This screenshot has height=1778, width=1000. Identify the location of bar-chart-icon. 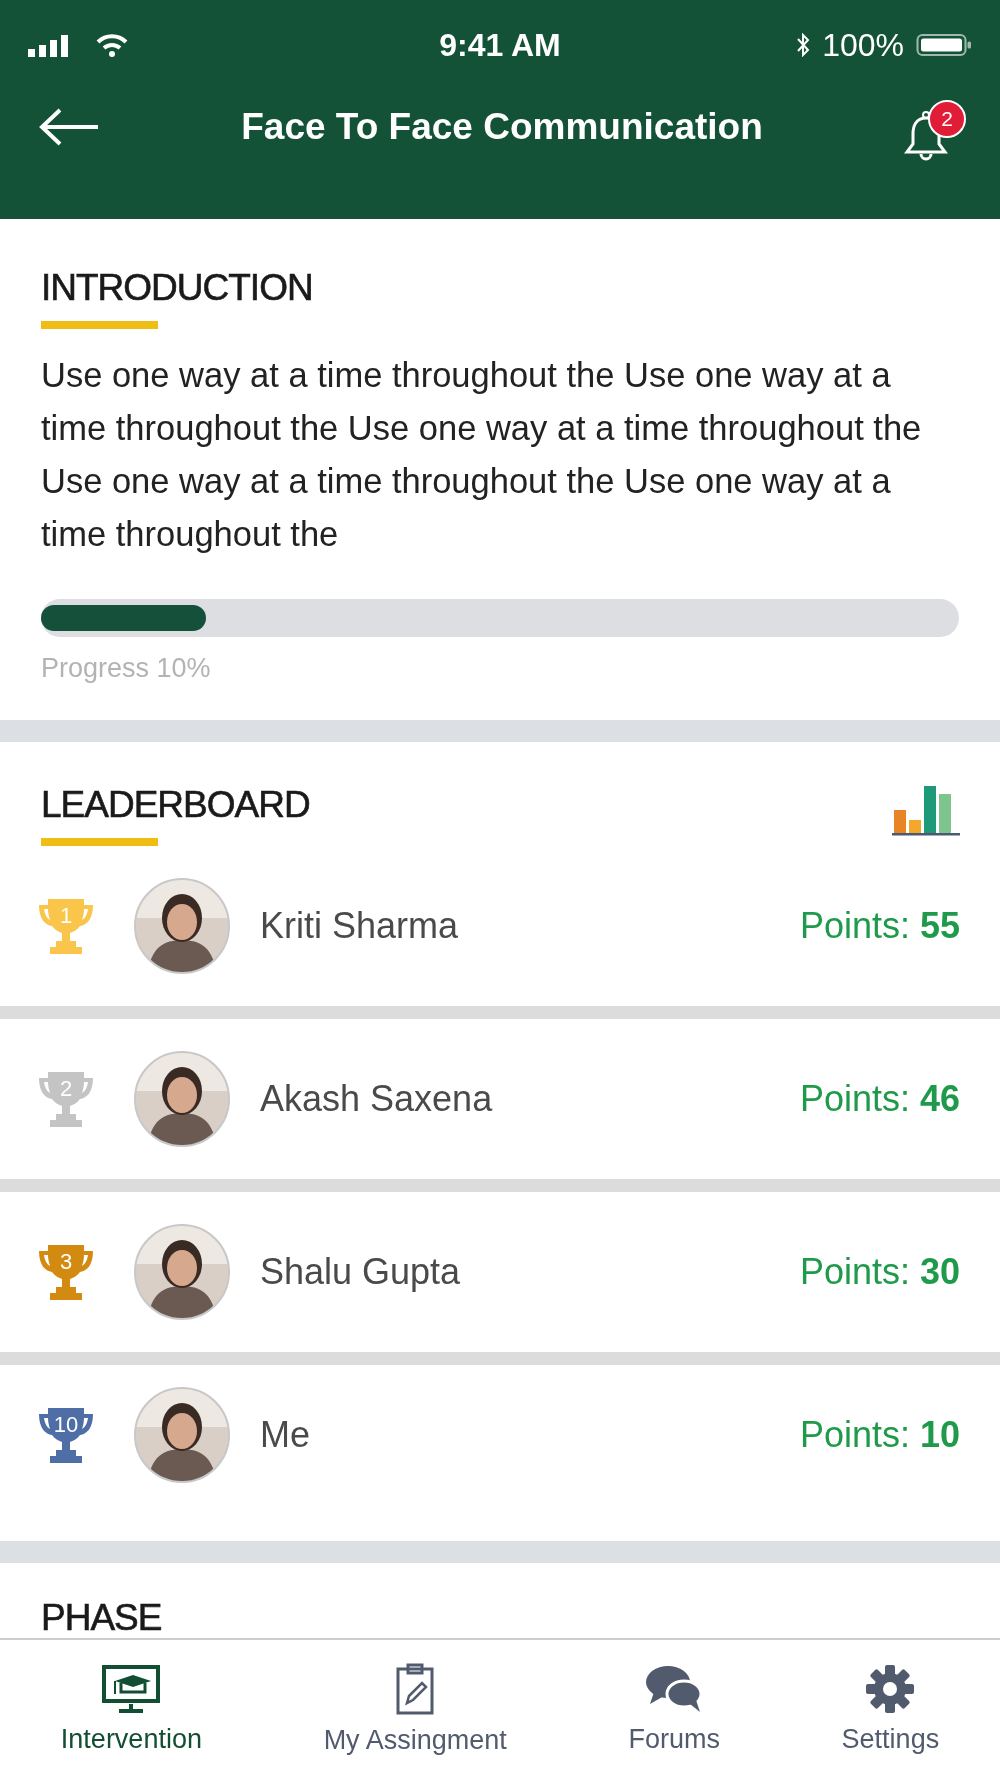
(926, 810).